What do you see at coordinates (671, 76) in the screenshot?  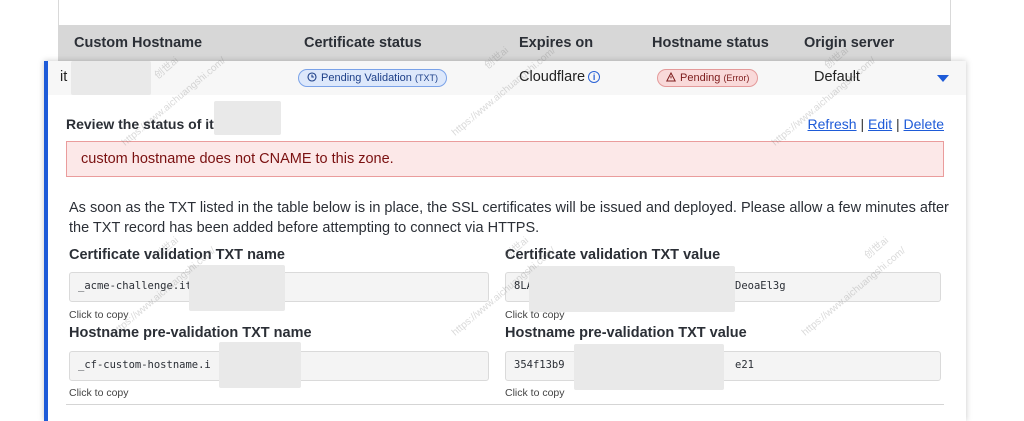 I see `warning-icon` at bounding box center [671, 76].